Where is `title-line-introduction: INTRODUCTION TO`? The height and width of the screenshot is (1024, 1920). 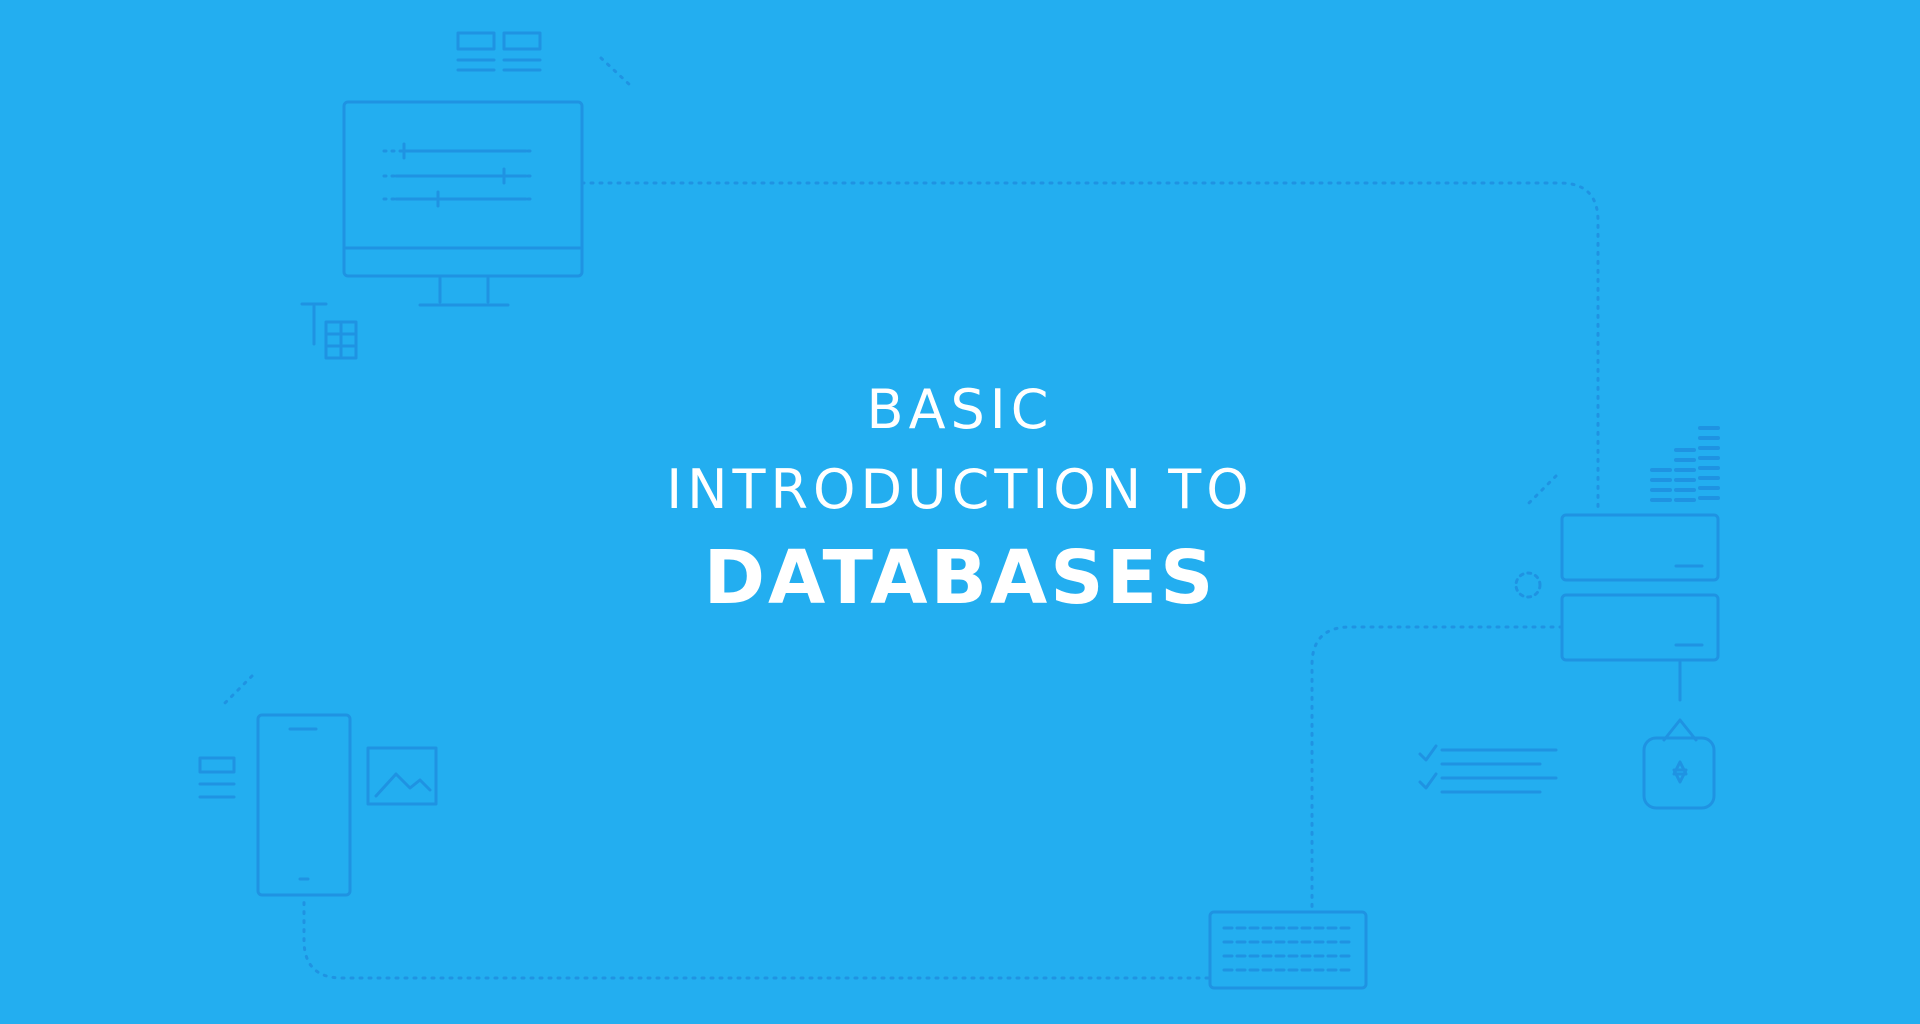
title-line-introduction: INTRODUCTION TO is located at coordinates (960, 489).